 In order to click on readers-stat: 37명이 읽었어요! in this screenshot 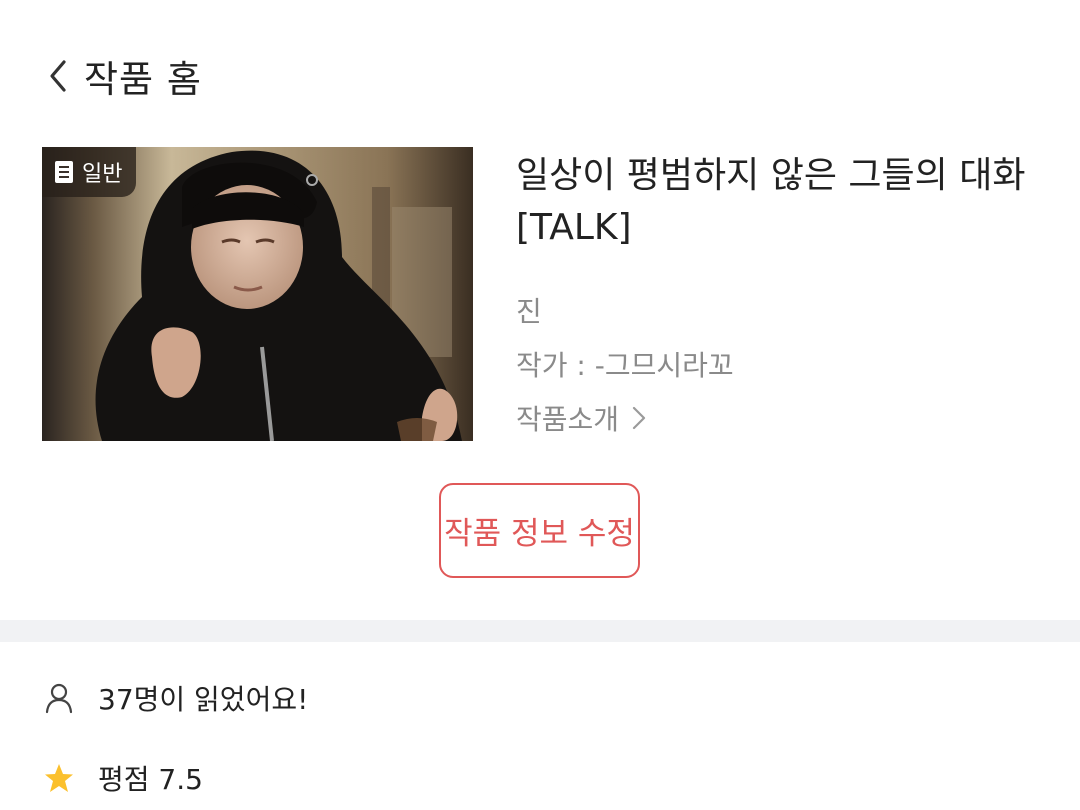, I will do `click(176, 698)`.